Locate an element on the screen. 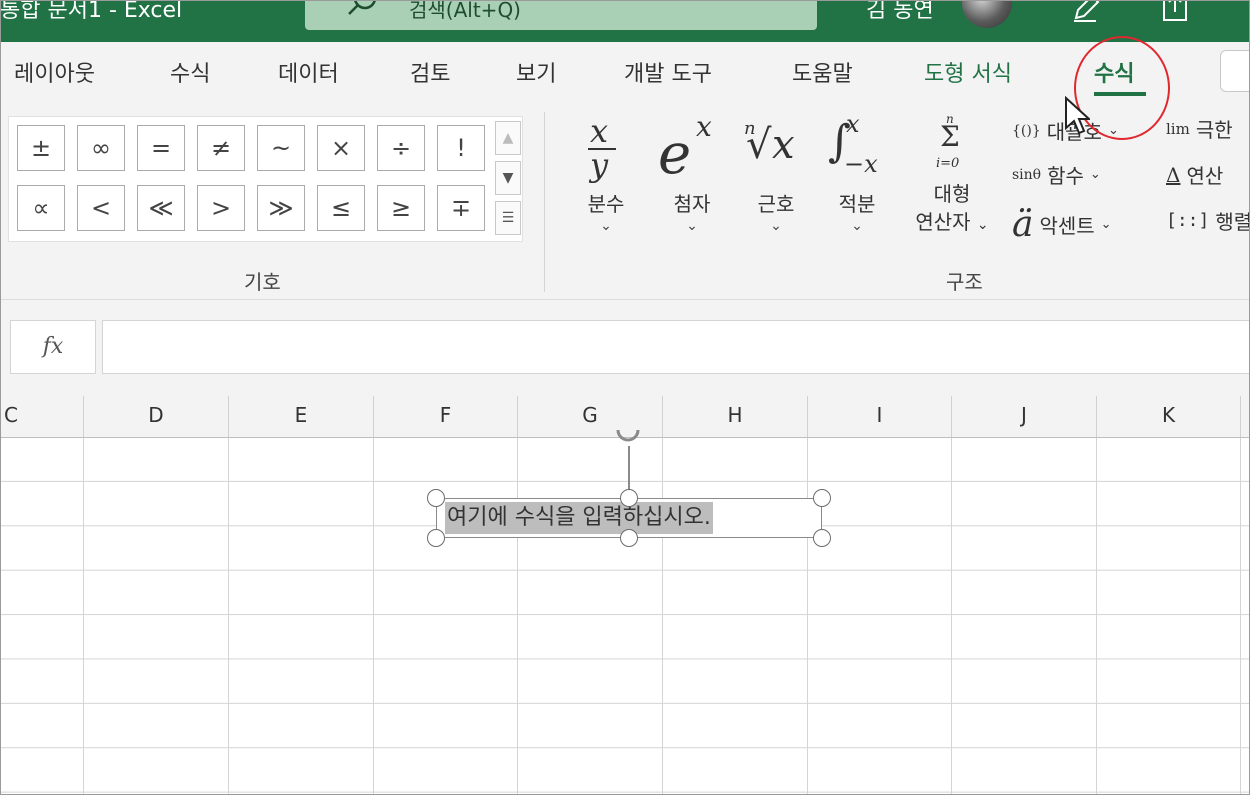  ribbon-tabs: 레이아웃 수식 데이터 검토 보기 개발 도구 도움말 도형 서식 수식 is located at coordinates (625, 73).